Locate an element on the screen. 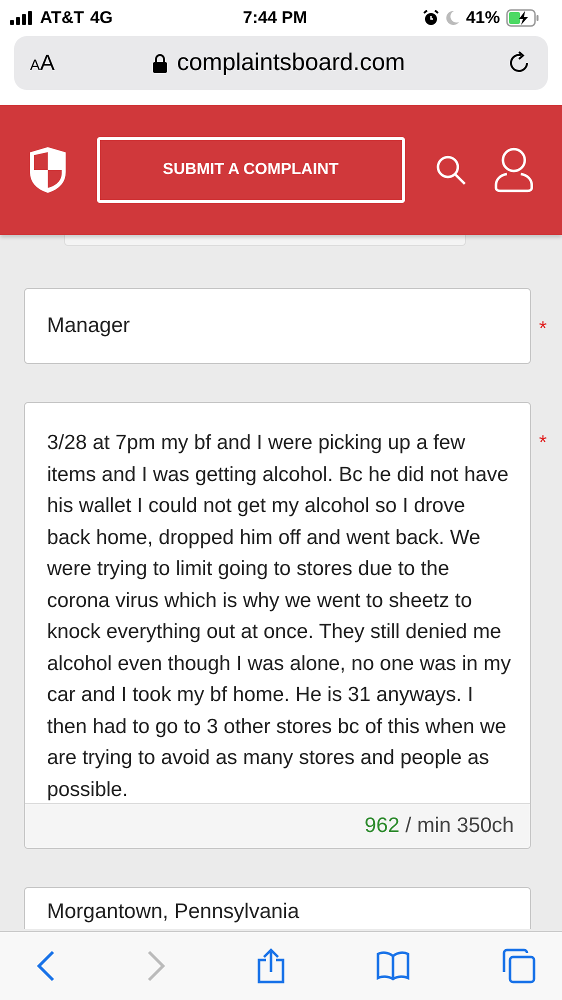 The width and height of the screenshot is (562, 1000). input-field: Morgantown, Pennsylvania is located at coordinates (277, 908).